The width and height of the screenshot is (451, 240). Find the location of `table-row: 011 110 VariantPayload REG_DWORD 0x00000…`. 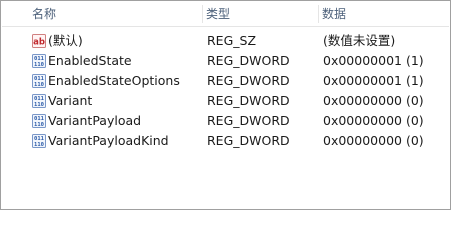

table-row: 011 110 VariantPayload REG_DWORD 0x00000… is located at coordinates (225, 121).